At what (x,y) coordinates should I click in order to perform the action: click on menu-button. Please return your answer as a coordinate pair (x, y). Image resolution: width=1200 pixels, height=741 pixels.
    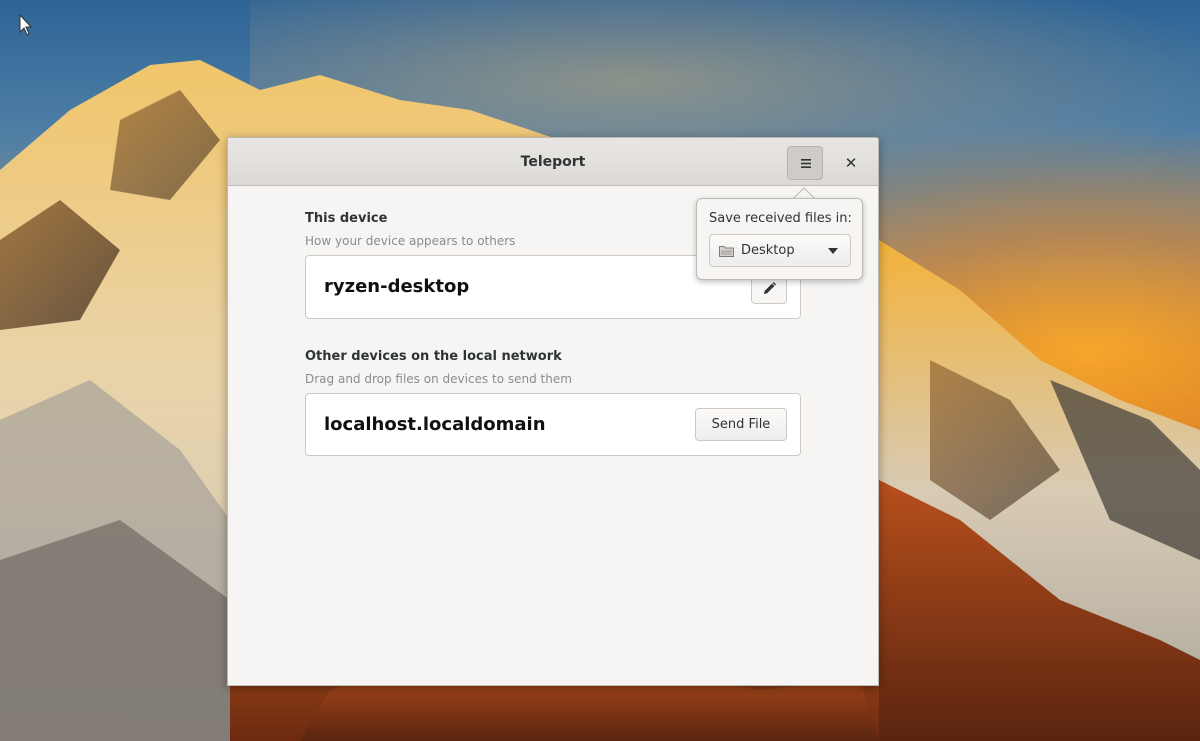
    Looking at the image, I should click on (805, 163).